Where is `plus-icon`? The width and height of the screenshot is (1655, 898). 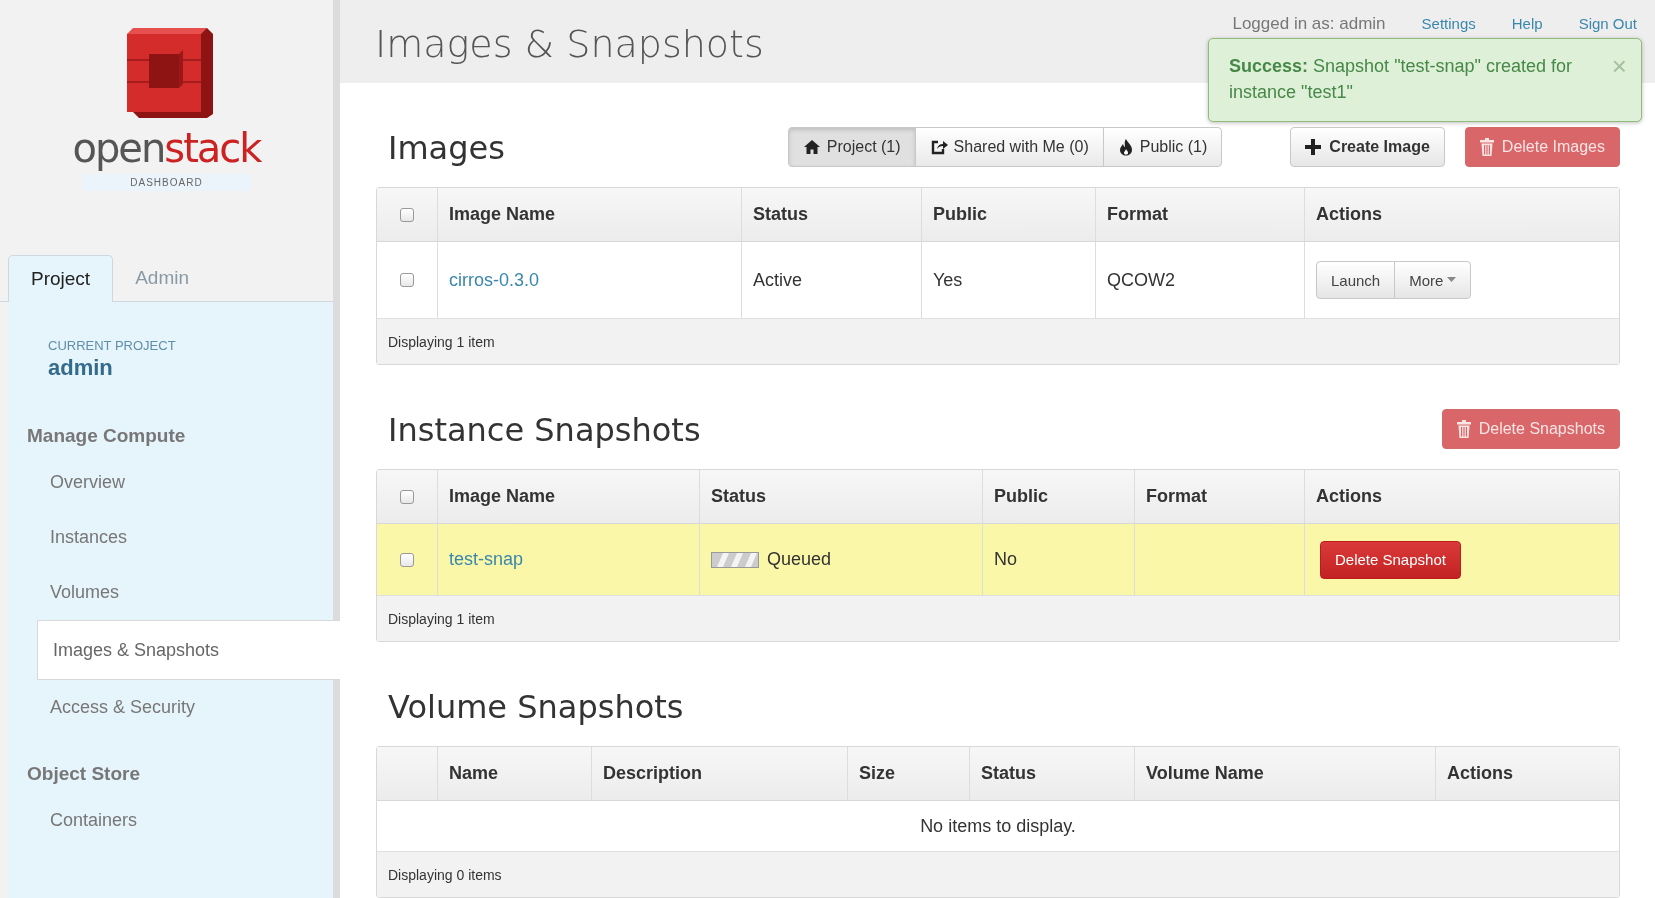
plus-icon is located at coordinates (1313, 147).